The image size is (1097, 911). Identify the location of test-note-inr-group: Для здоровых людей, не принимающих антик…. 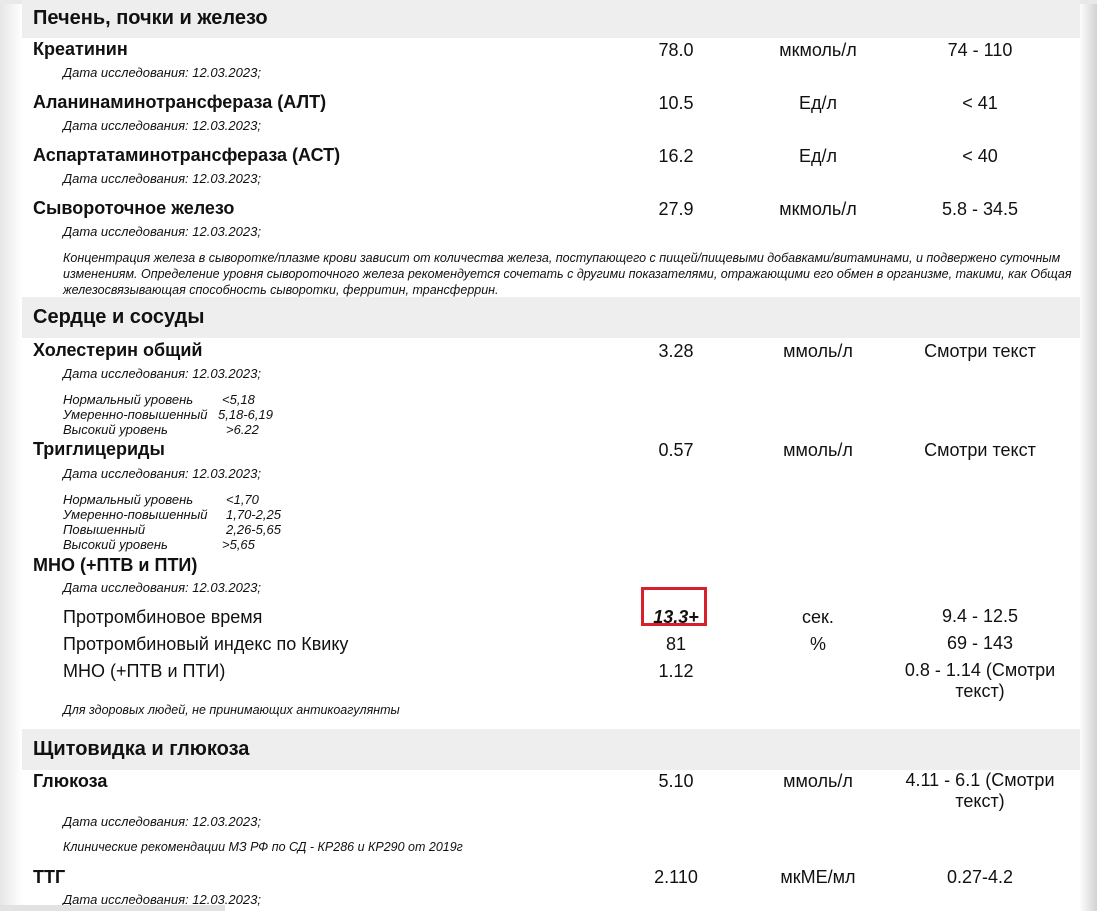
(231, 710).